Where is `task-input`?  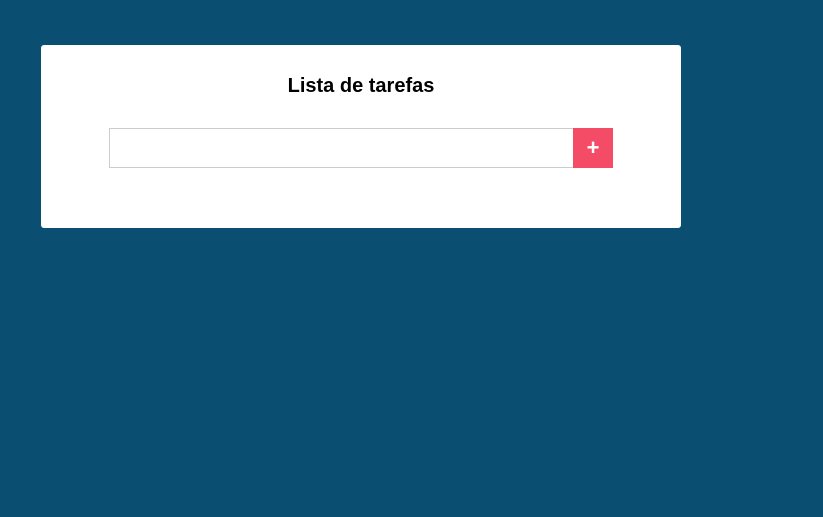 task-input is located at coordinates (341, 148).